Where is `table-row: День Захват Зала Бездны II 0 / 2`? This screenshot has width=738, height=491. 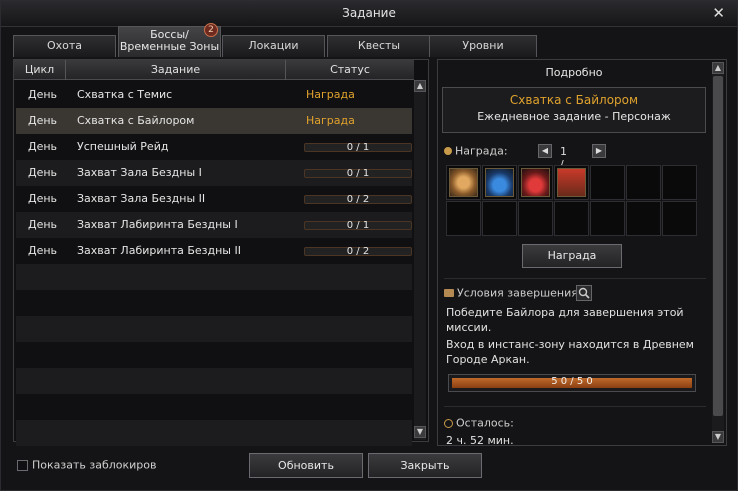
table-row: День Захват Зала Бездны II 0 / 2 is located at coordinates (214, 199).